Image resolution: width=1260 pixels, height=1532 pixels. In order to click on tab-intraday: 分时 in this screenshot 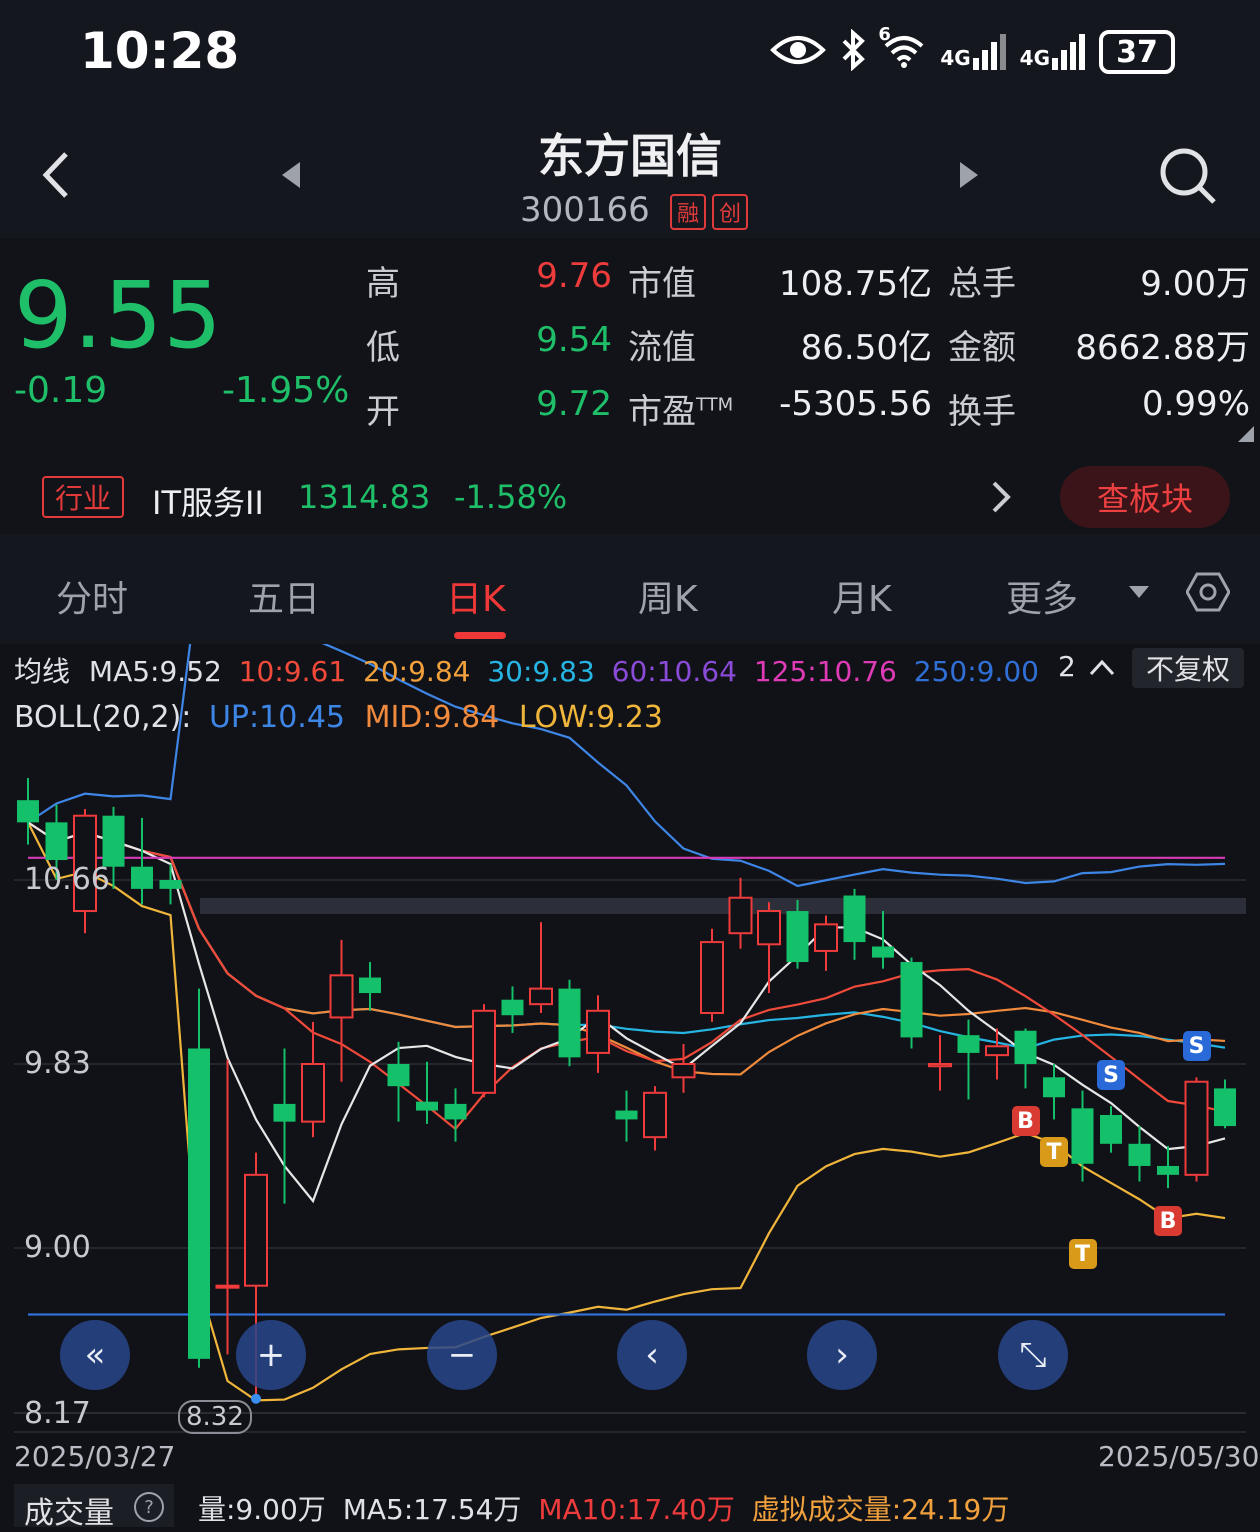, I will do `click(92, 596)`.